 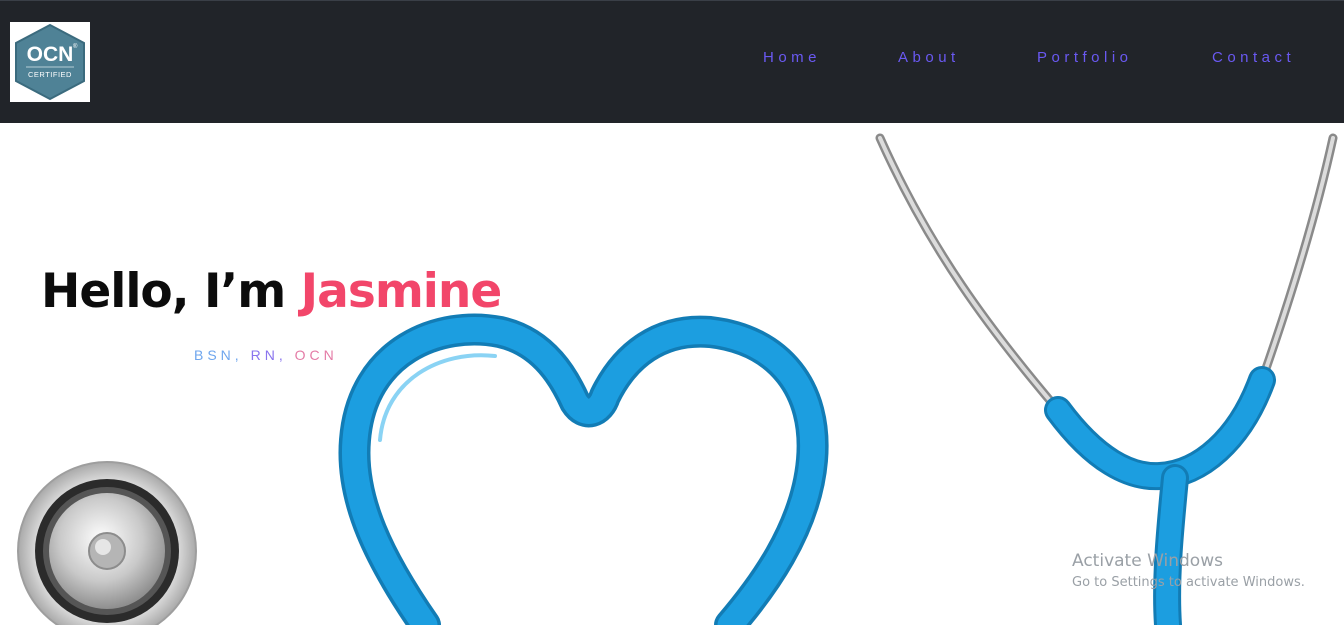 What do you see at coordinates (75, 47) in the screenshot?
I see `logo-registered-mark: ®` at bounding box center [75, 47].